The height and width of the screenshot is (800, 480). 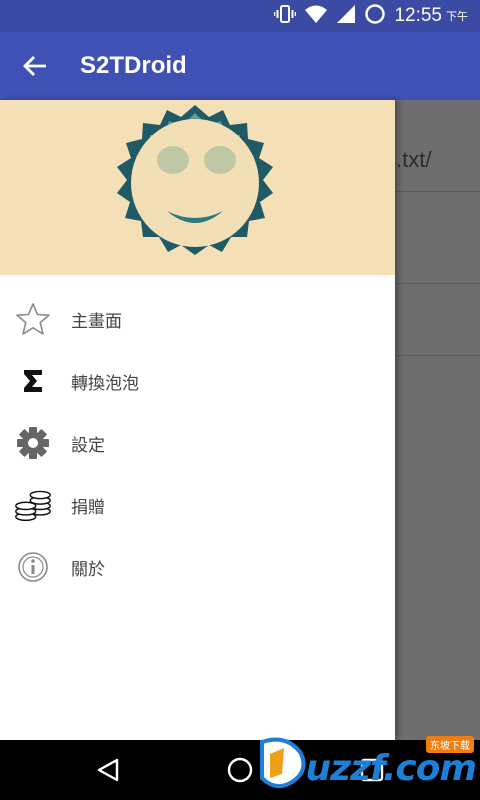 What do you see at coordinates (414, 159) in the screenshot?
I see `file-path-text: .txt/` at bounding box center [414, 159].